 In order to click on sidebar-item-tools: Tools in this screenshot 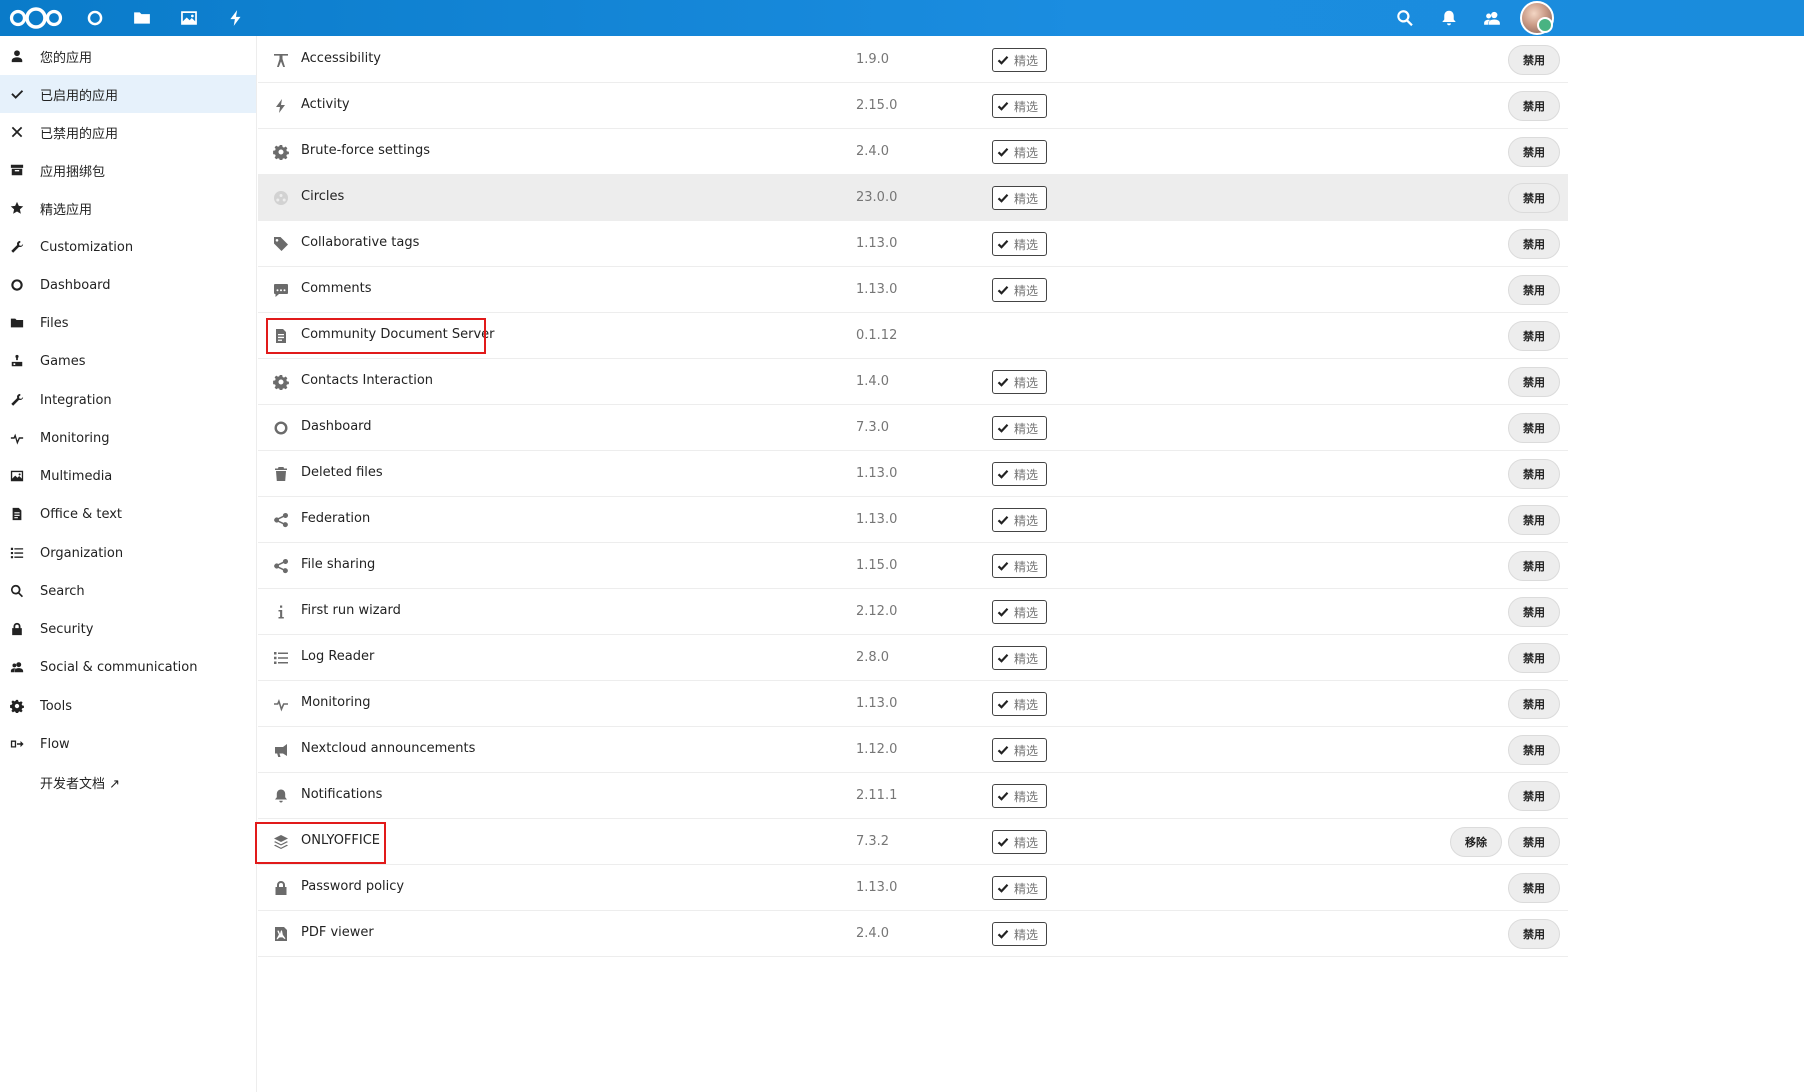, I will do `click(128, 706)`.